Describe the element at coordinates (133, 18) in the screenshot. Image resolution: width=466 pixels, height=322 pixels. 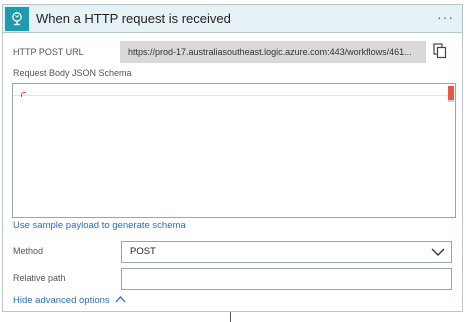
I see `card-title: When a HTTP request is received` at that location.